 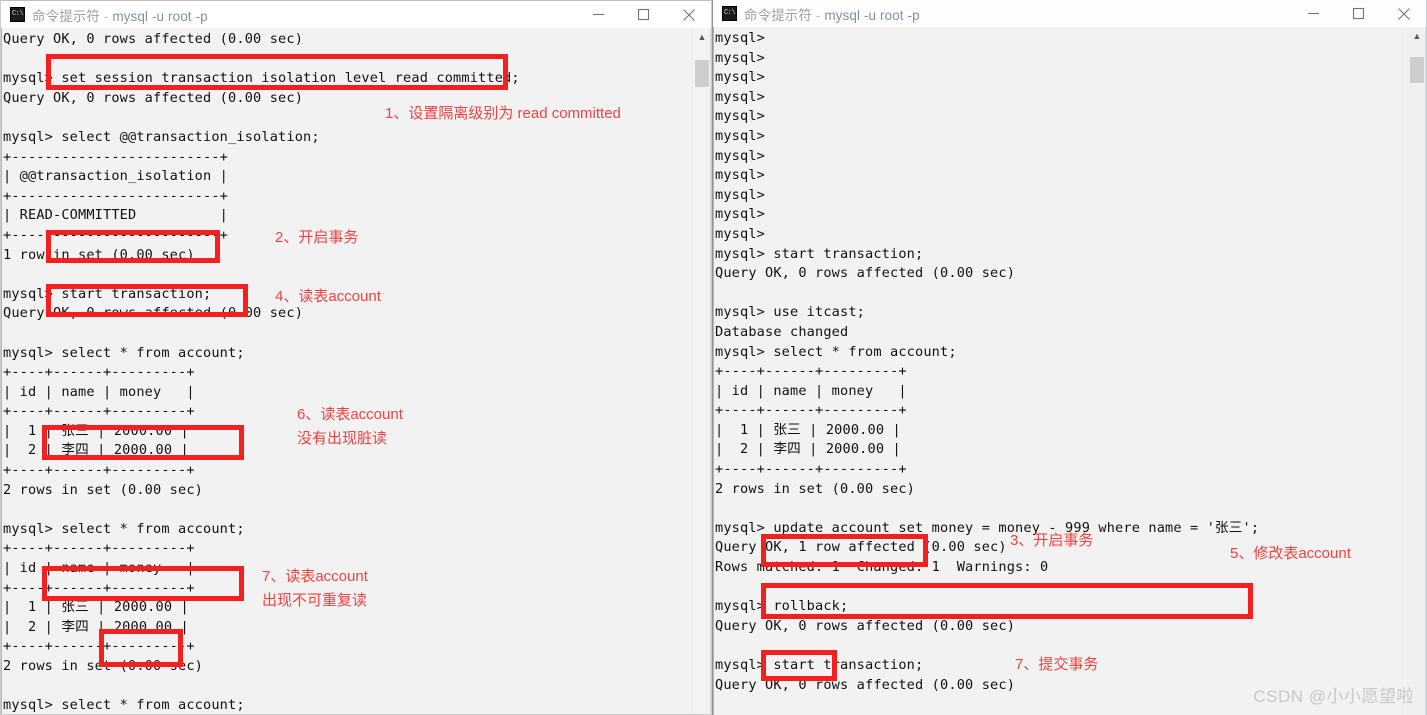 What do you see at coordinates (317, 237) in the screenshot?
I see `annotation-2: 2、开启事务` at bounding box center [317, 237].